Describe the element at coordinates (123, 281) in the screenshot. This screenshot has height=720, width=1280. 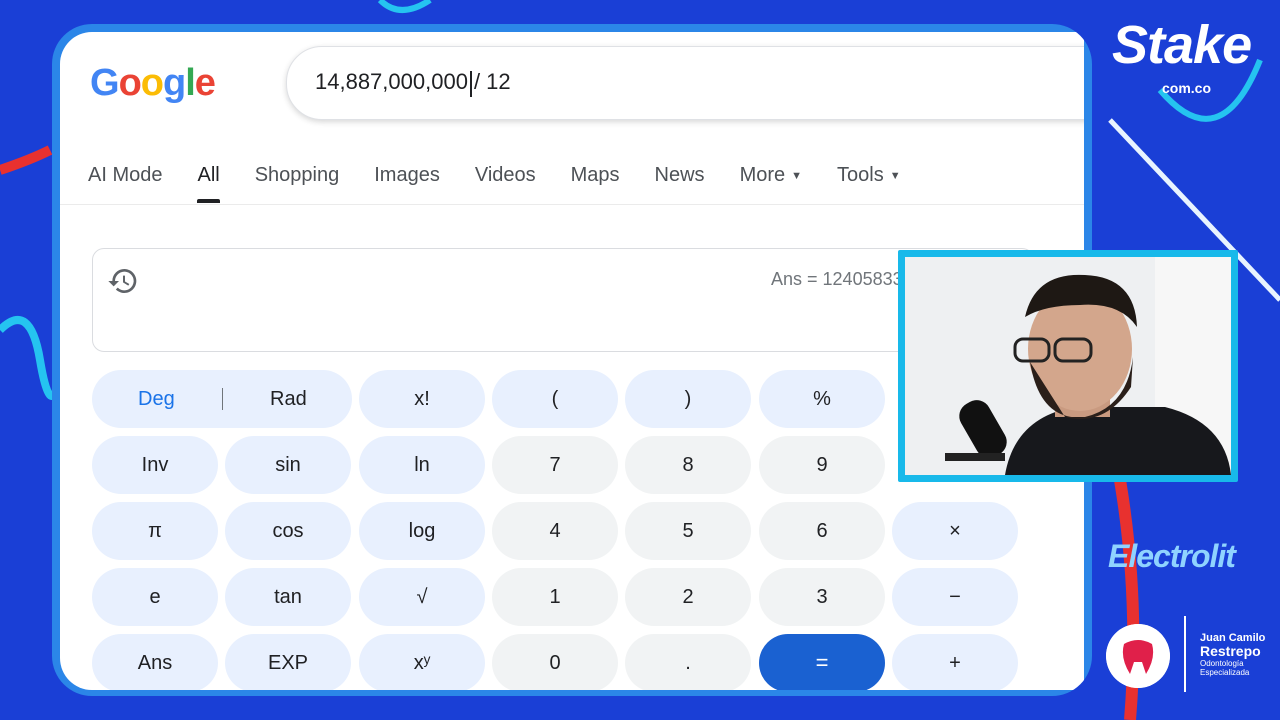
I see `history-icon` at that location.